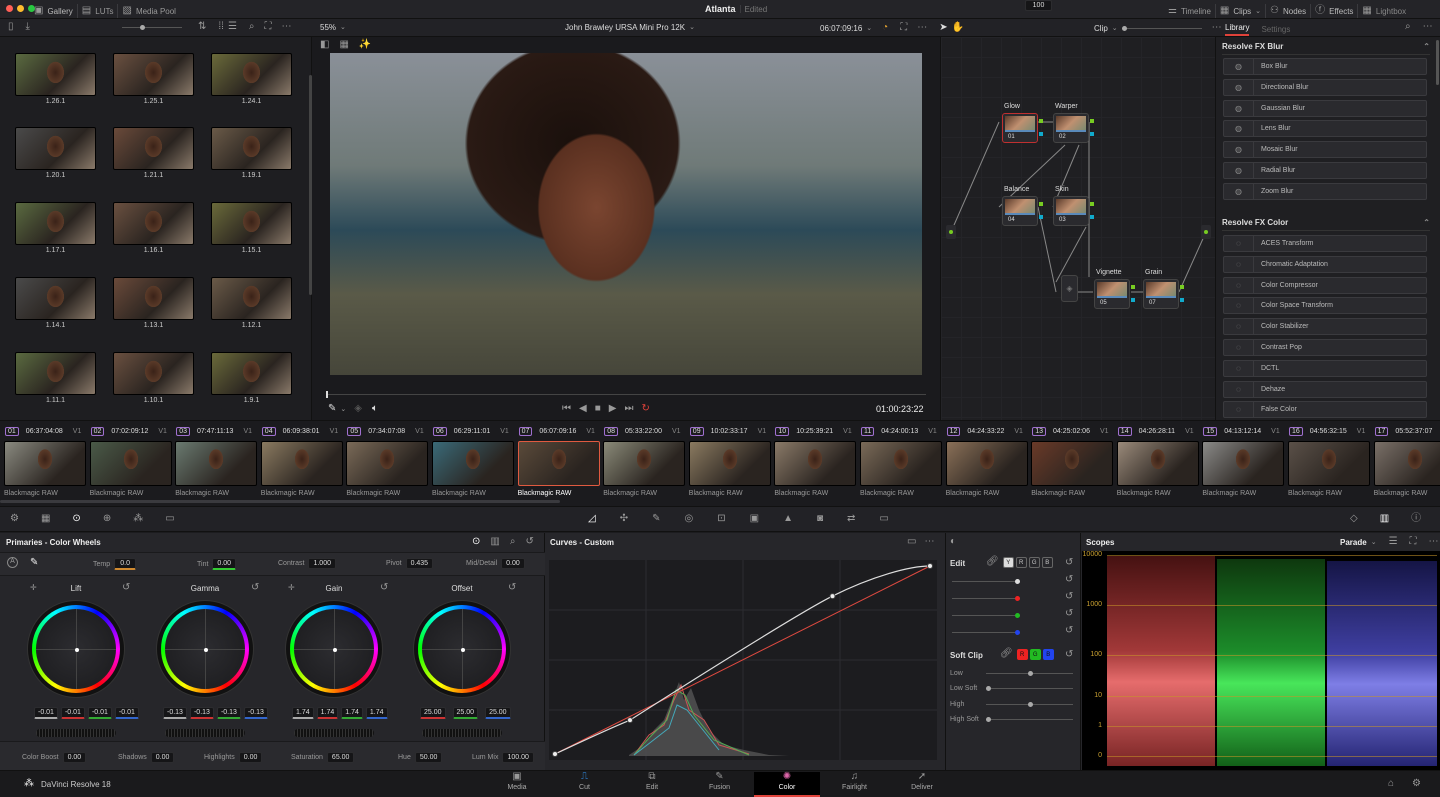 This screenshot has width=1440, height=797. What do you see at coordinates (419, 563) in the screenshot?
I see `pivot-field: 0.435` at bounding box center [419, 563].